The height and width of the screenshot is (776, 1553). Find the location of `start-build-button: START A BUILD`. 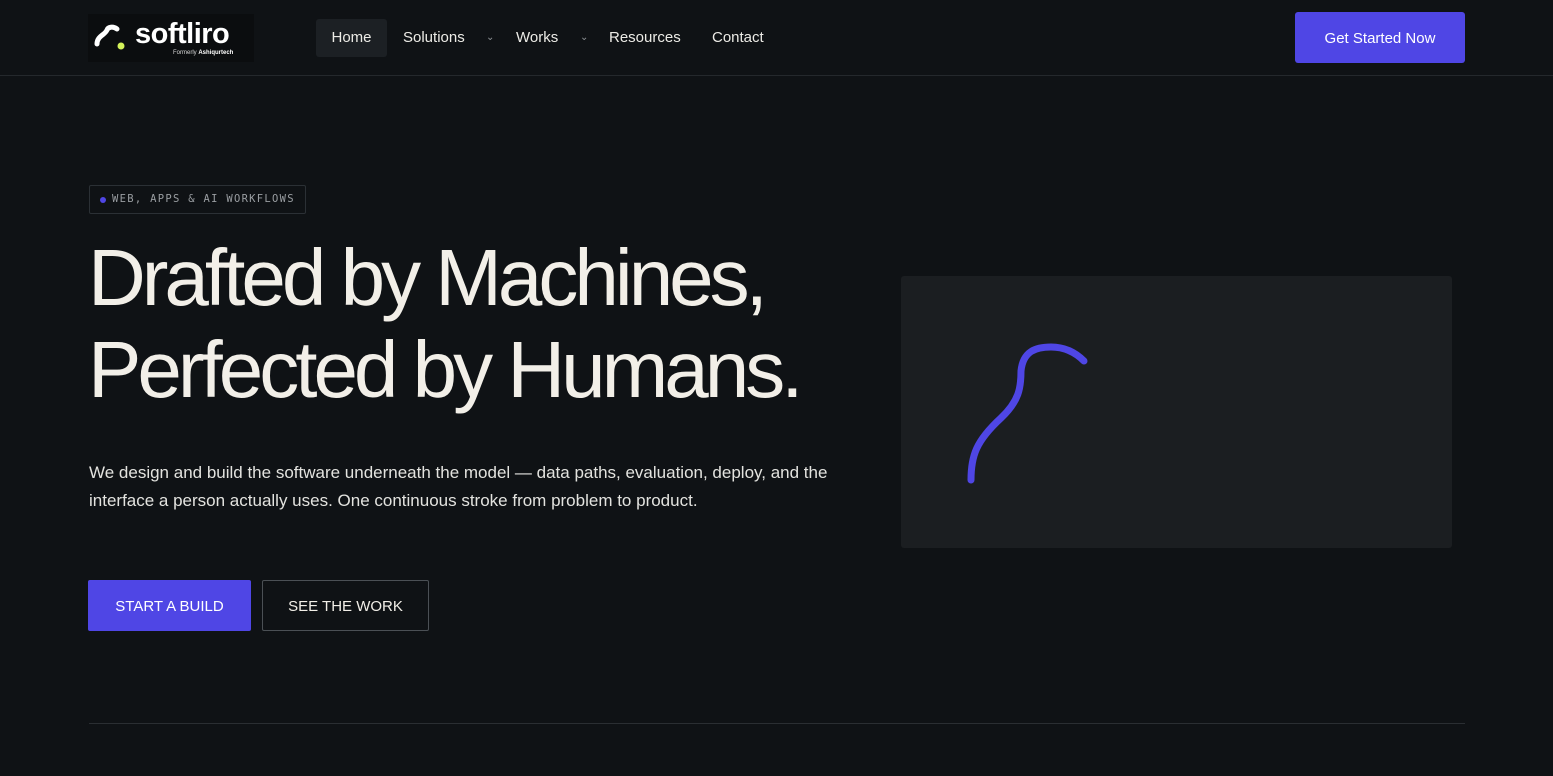

start-build-button: START A BUILD is located at coordinates (169, 605).